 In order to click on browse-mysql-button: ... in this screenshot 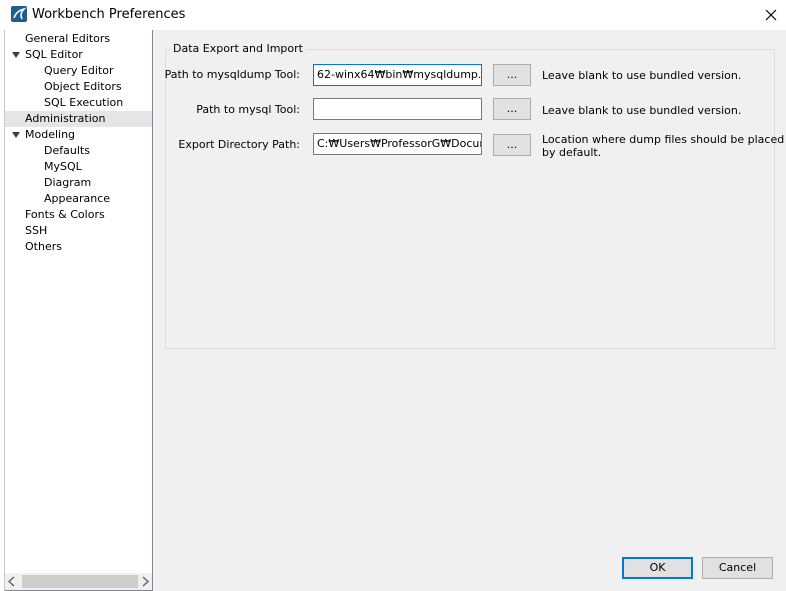, I will do `click(512, 109)`.